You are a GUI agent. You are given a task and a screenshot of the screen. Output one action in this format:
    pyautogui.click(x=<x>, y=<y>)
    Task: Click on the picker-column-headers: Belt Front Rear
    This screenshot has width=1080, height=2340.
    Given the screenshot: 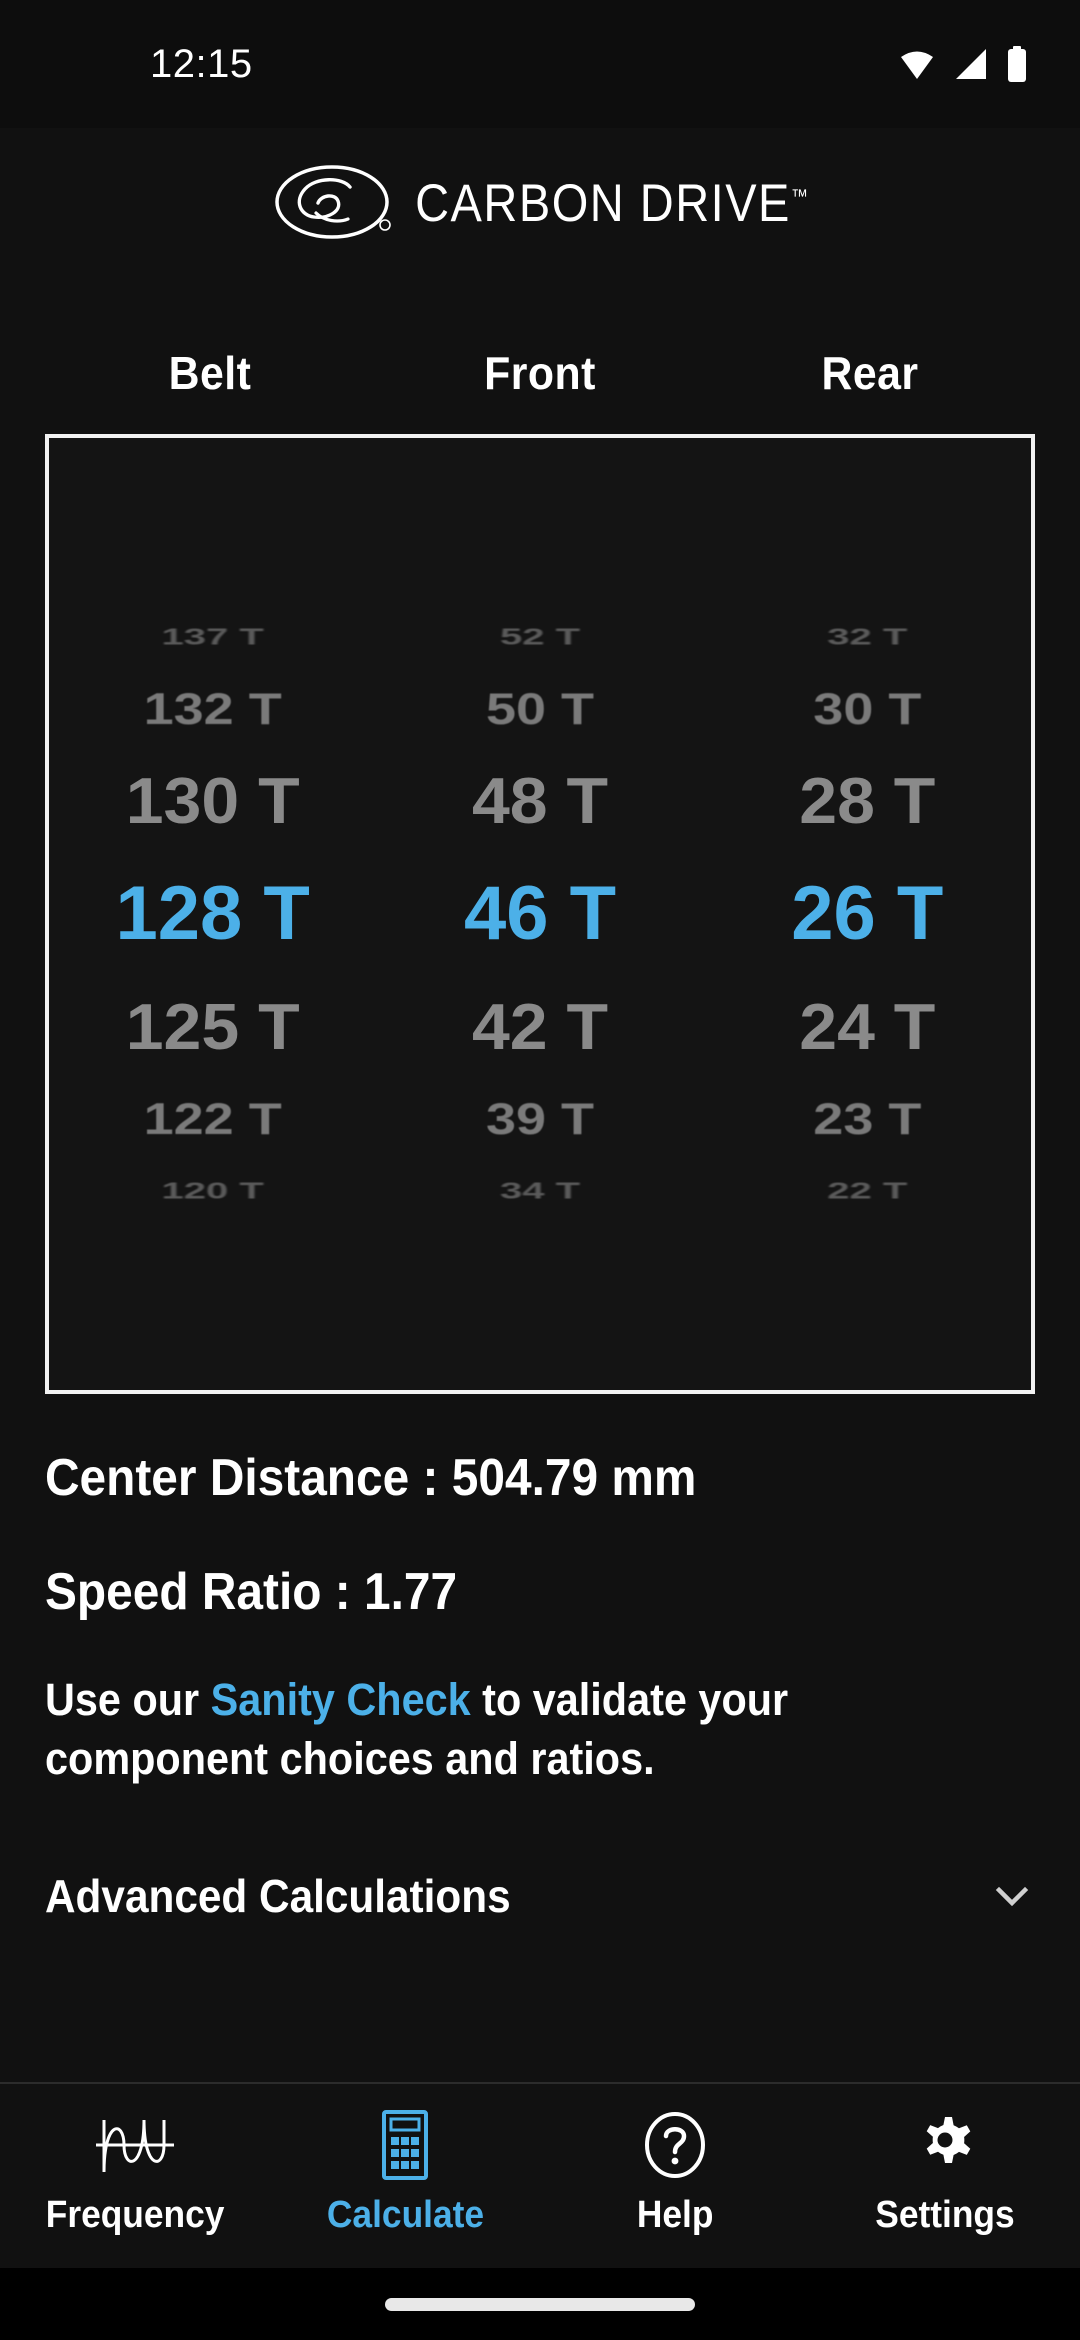 What is the action you would take?
    pyautogui.click(x=540, y=373)
    